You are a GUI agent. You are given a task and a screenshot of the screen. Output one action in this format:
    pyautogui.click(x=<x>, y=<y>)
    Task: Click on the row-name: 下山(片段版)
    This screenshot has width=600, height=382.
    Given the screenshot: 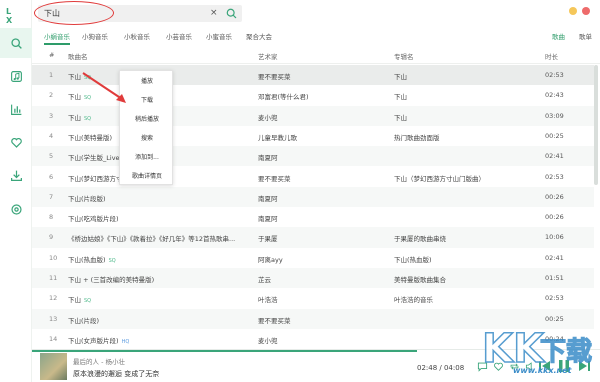 What is the action you would take?
    pyautogui.click(x=87, y=198)
    